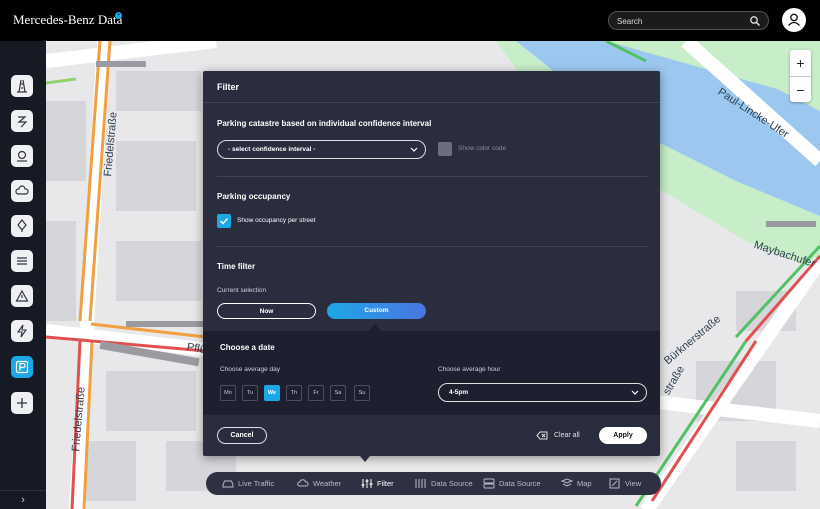  Describe the element at coordinates (316, 393) in the screenshot. I see `day-button: Fr` at that location.